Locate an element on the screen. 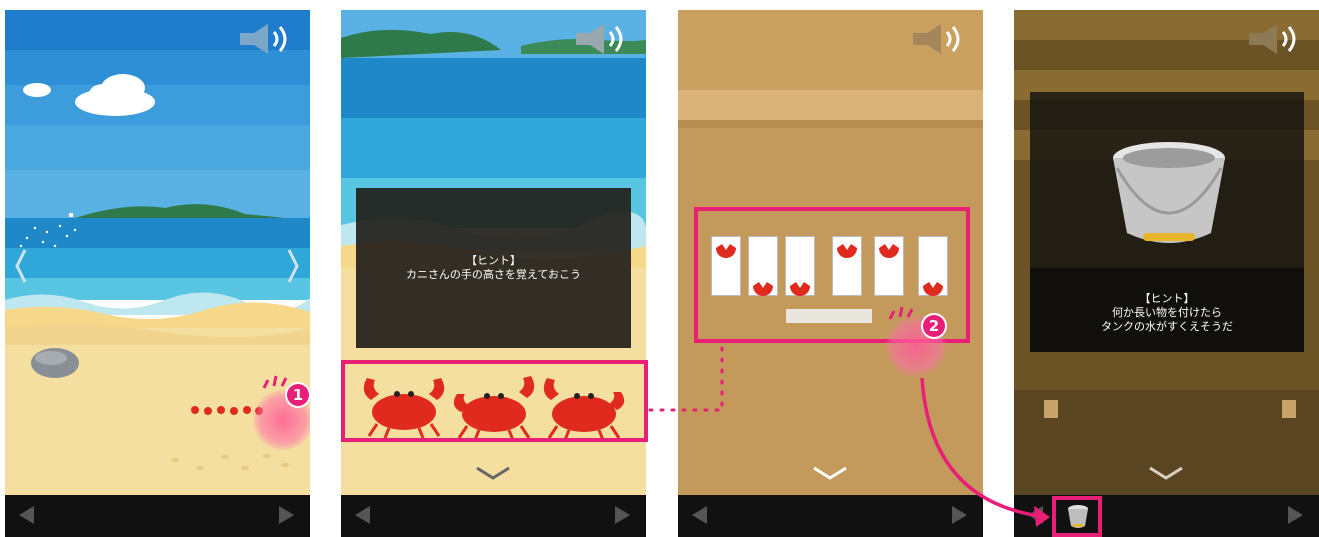 This screenshot has width=1319, height=537. hint-dialog: 【ヒント】 カニさんの手の高さを覚えておこう is located at coordinates (493, 268).